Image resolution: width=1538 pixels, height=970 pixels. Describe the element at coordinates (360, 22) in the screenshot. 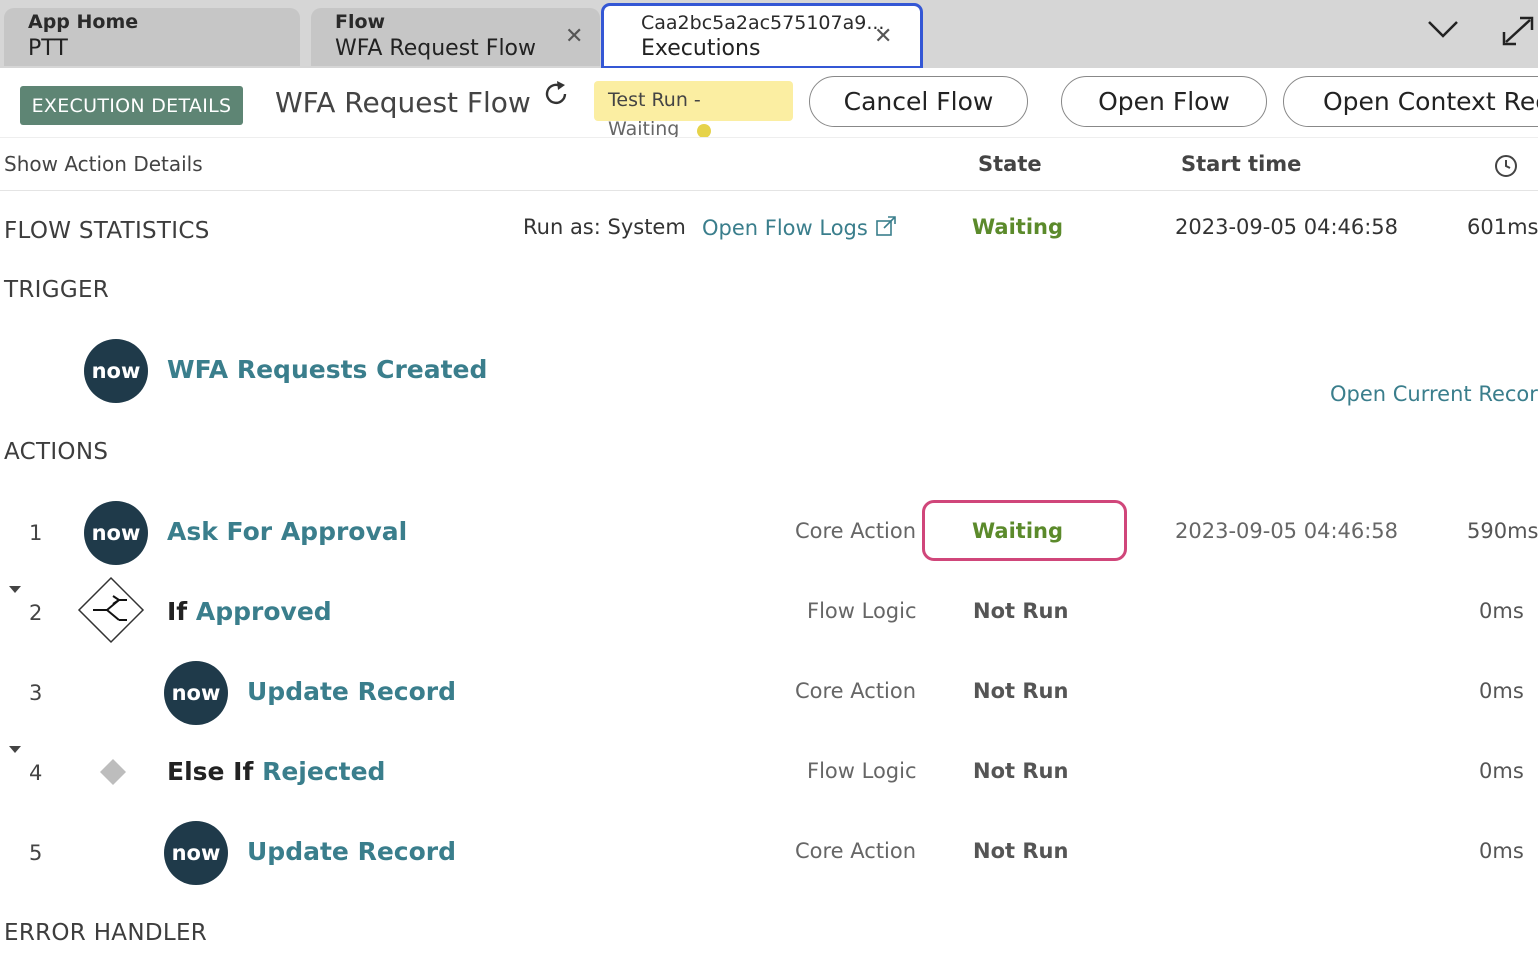

I see `tab-title: Flow` at that location.